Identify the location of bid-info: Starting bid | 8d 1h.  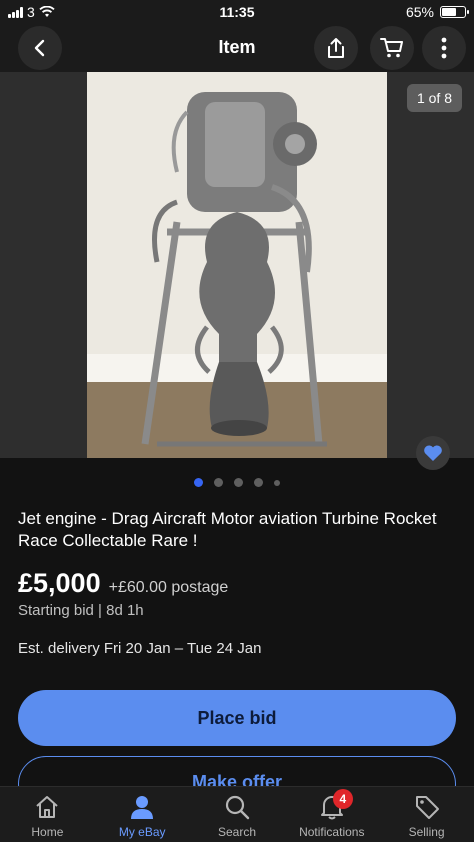
(81, 610).